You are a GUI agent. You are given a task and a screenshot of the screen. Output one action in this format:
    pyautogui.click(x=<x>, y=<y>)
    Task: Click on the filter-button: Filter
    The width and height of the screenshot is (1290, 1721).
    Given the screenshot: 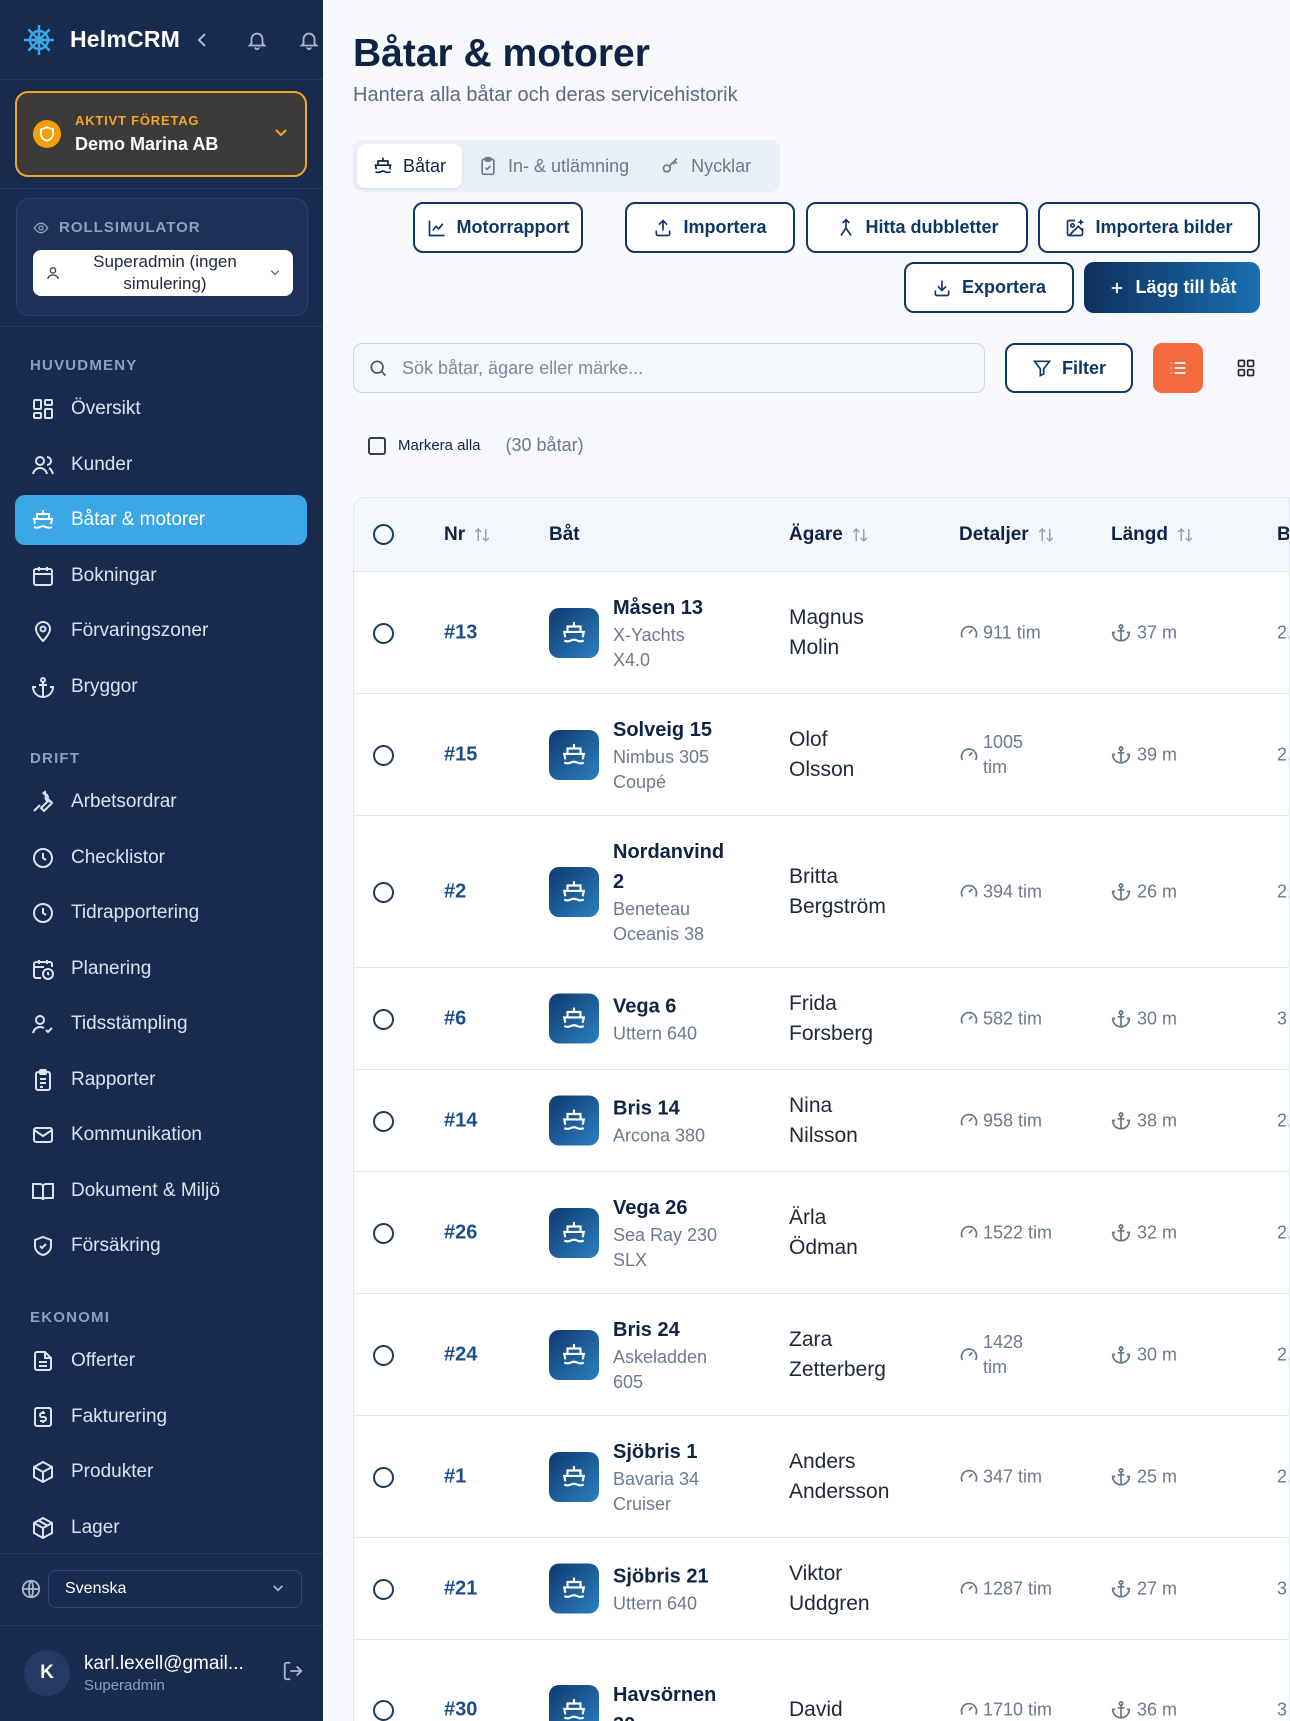 What is the action you would take?
    pyautogui.click(x=1069, y=368)
    